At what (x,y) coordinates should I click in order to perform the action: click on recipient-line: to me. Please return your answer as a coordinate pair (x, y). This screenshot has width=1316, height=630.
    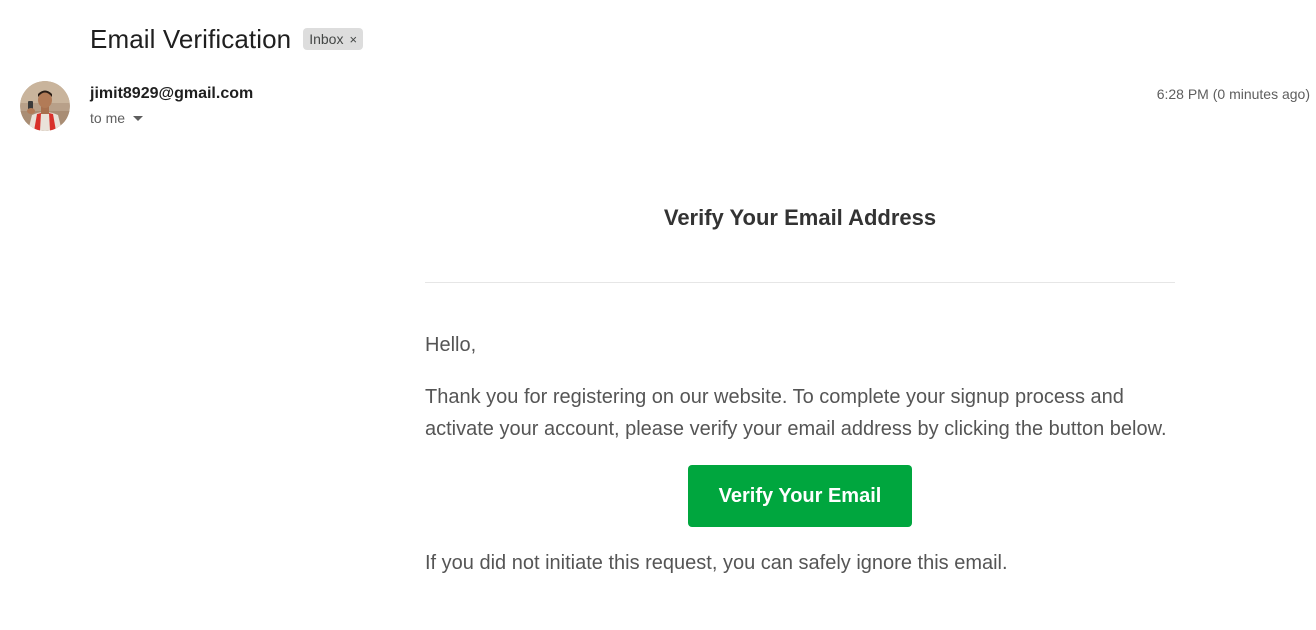
    Looking at the image, I should click on (171, 118).